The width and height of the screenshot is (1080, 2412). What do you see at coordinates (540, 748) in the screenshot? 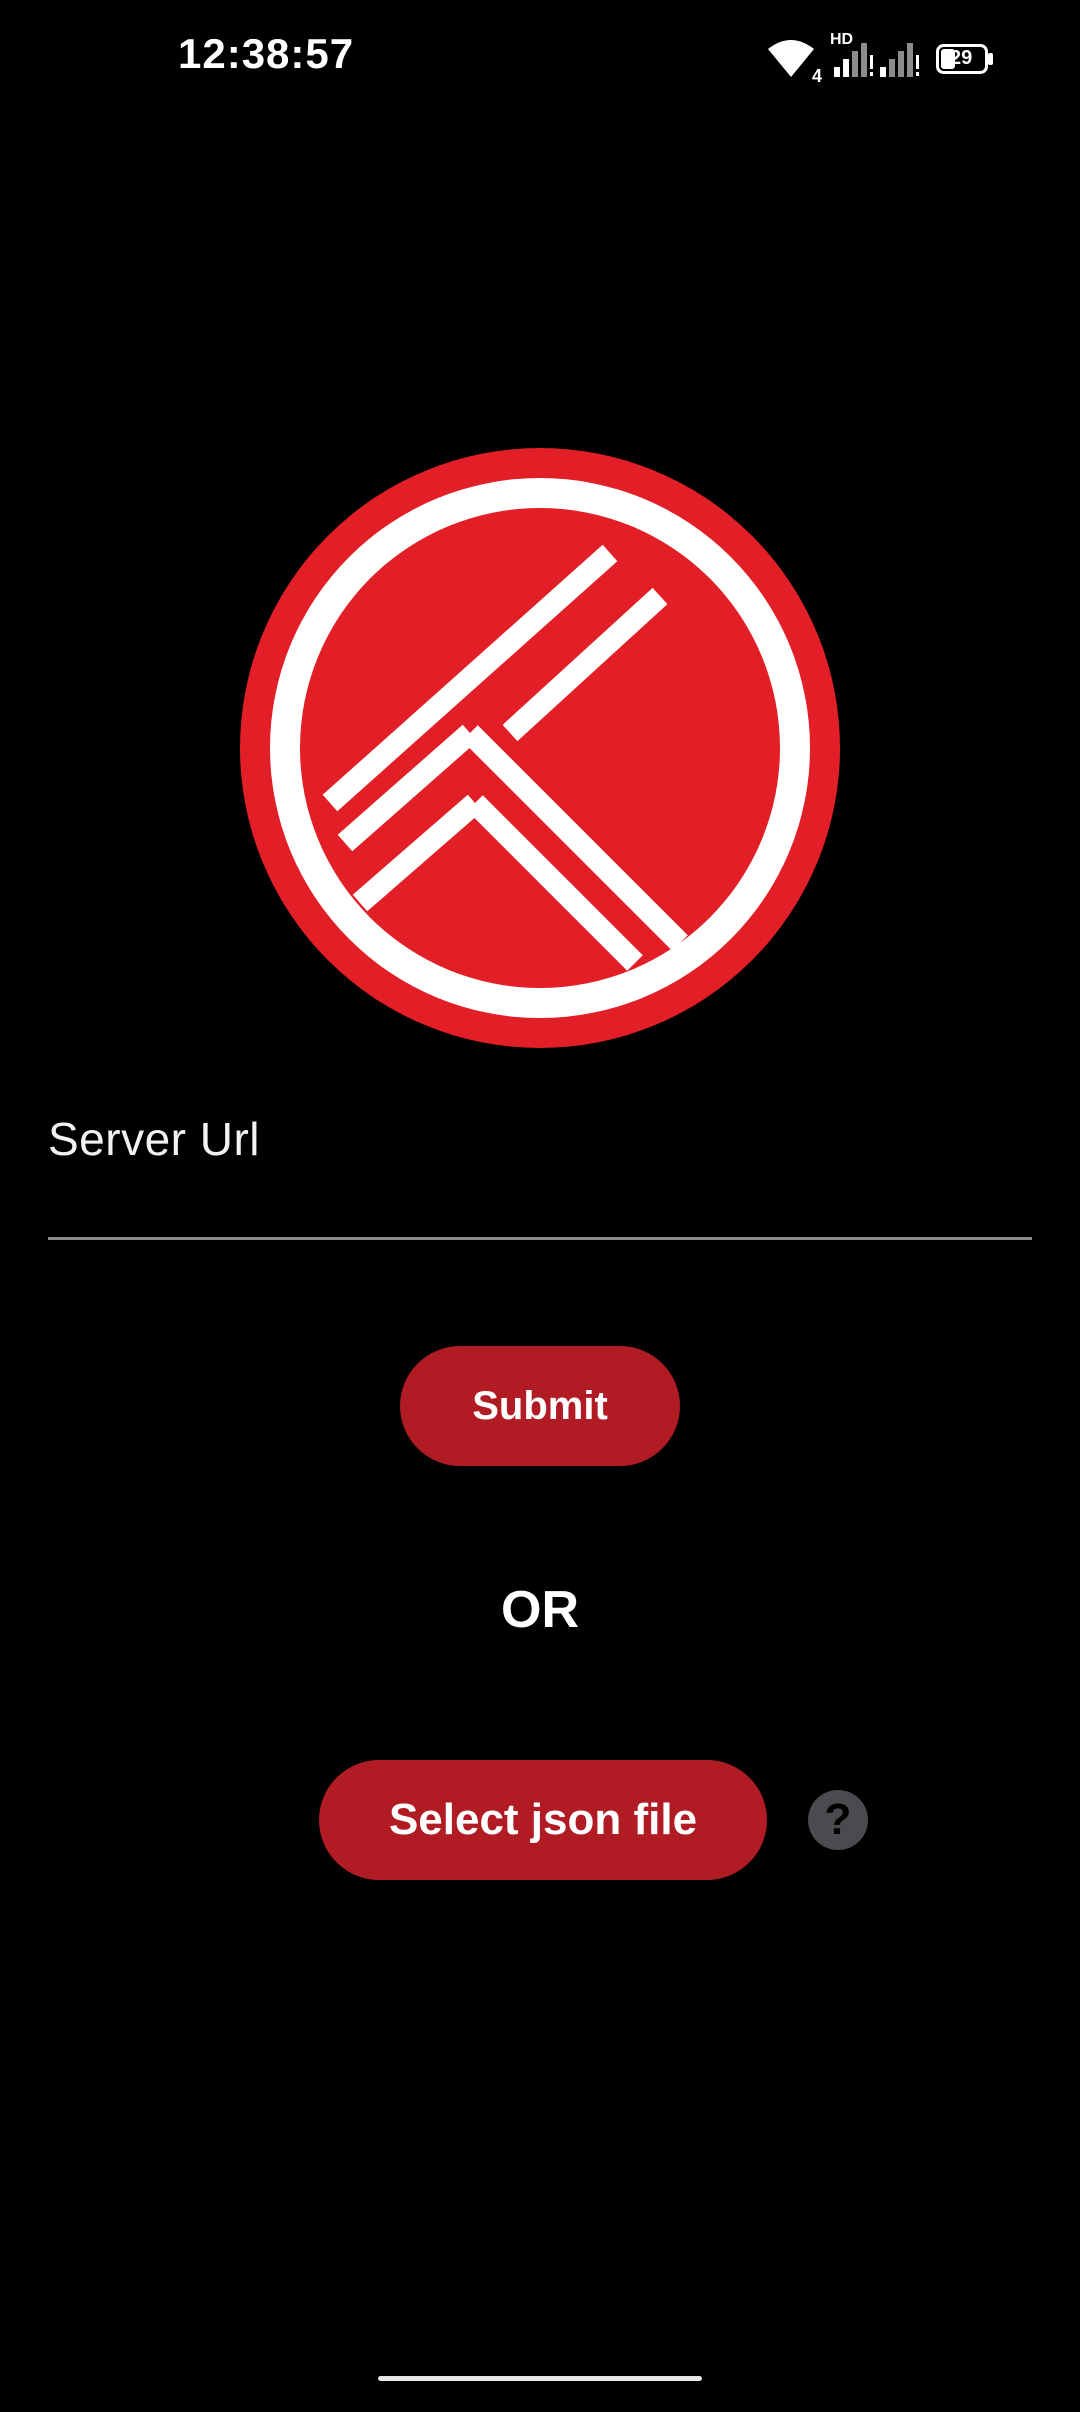
I see `app-logo-icon` at bounding box center [540, 748].